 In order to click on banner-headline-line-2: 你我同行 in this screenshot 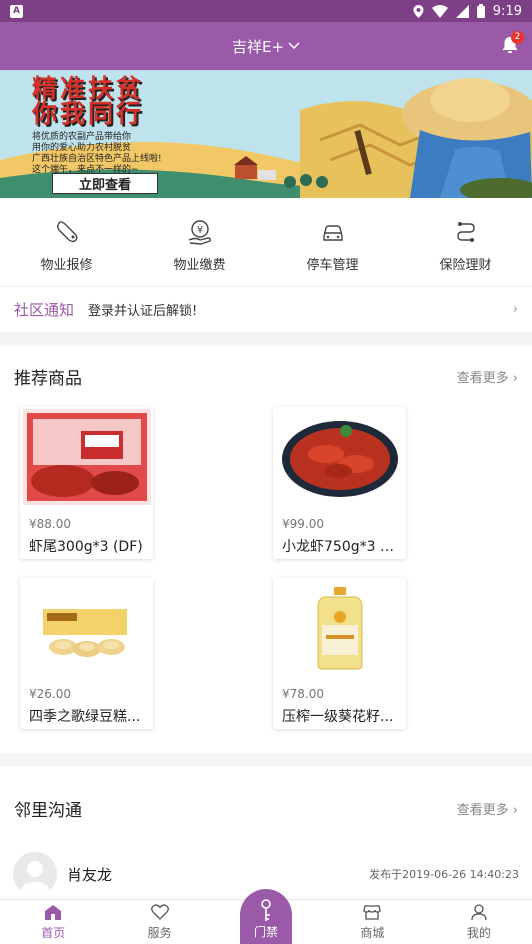, I will do `click(88, 113)`.